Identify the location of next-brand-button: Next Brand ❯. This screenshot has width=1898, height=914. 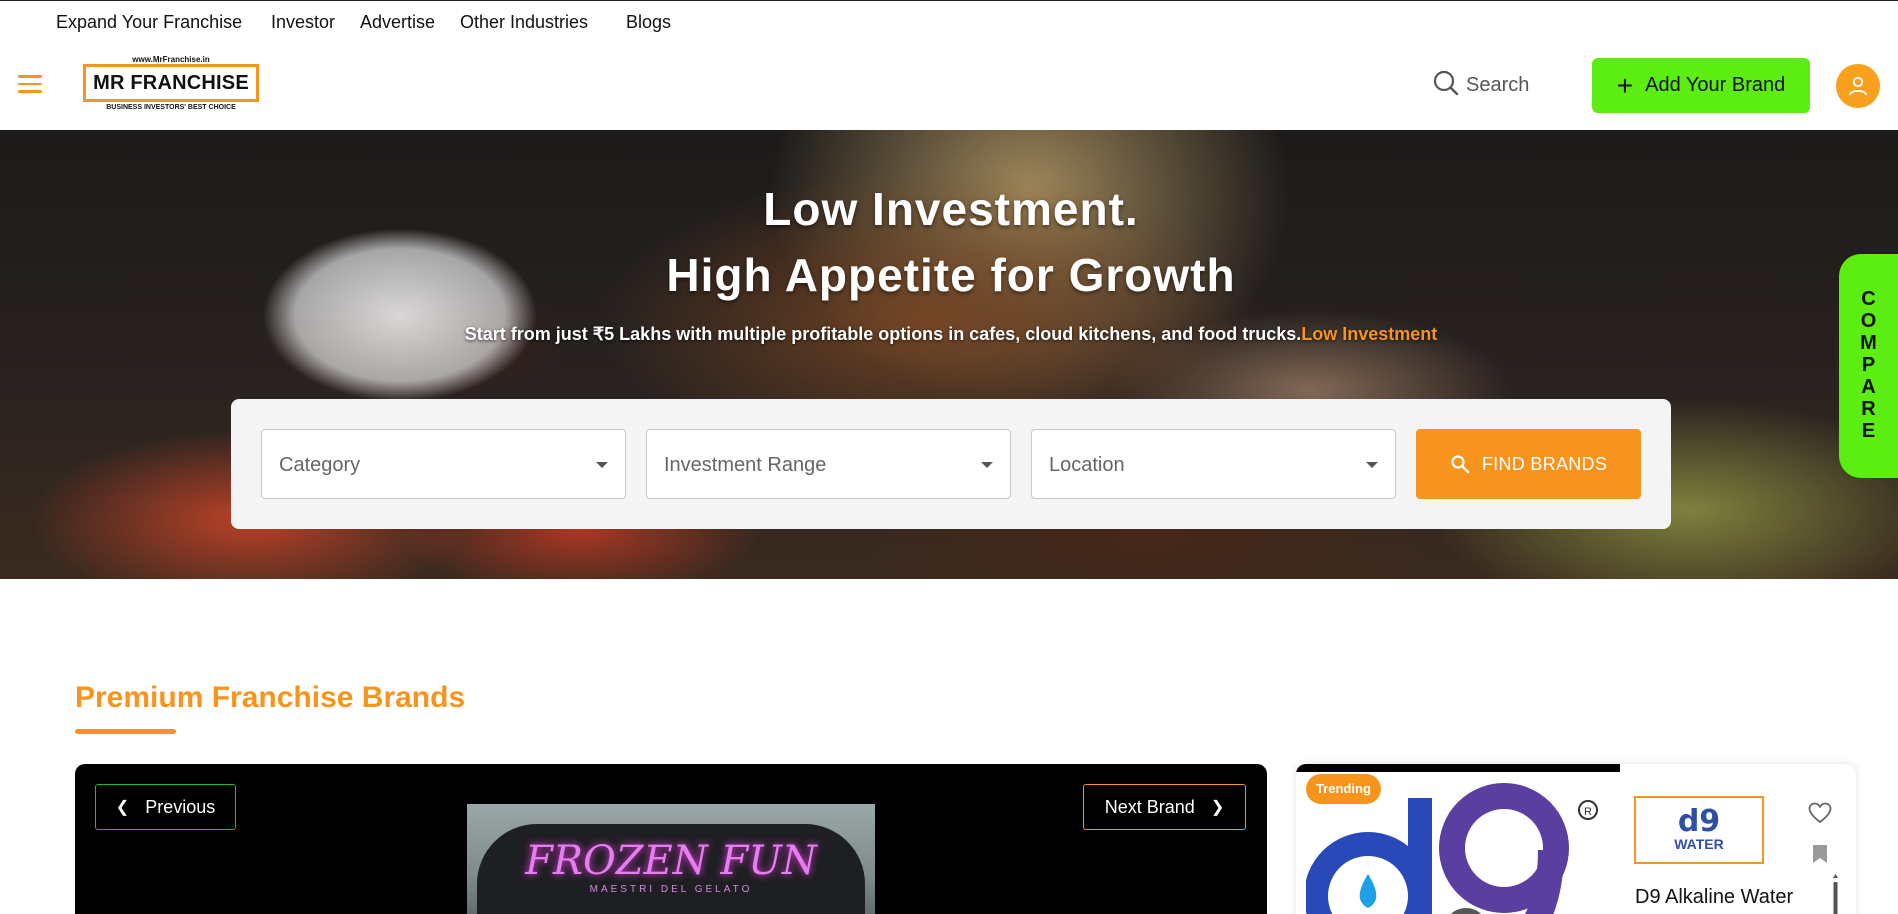
(1164, 807).